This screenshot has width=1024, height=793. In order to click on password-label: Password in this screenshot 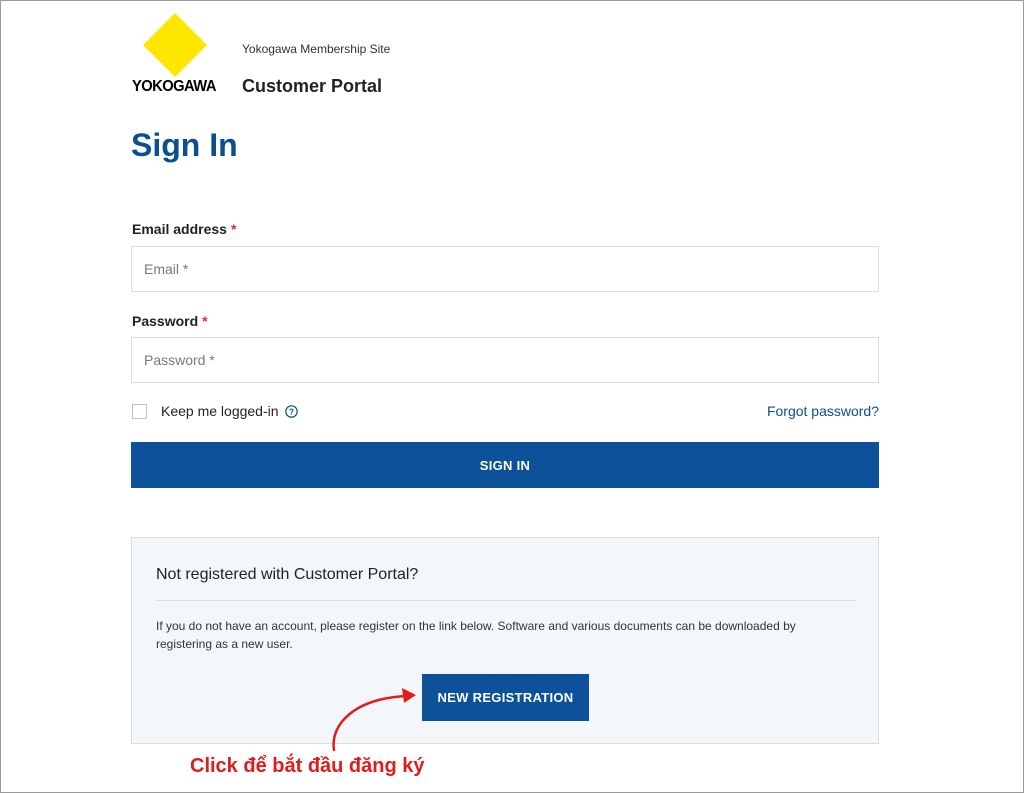, I will do `click(165, 321)`.